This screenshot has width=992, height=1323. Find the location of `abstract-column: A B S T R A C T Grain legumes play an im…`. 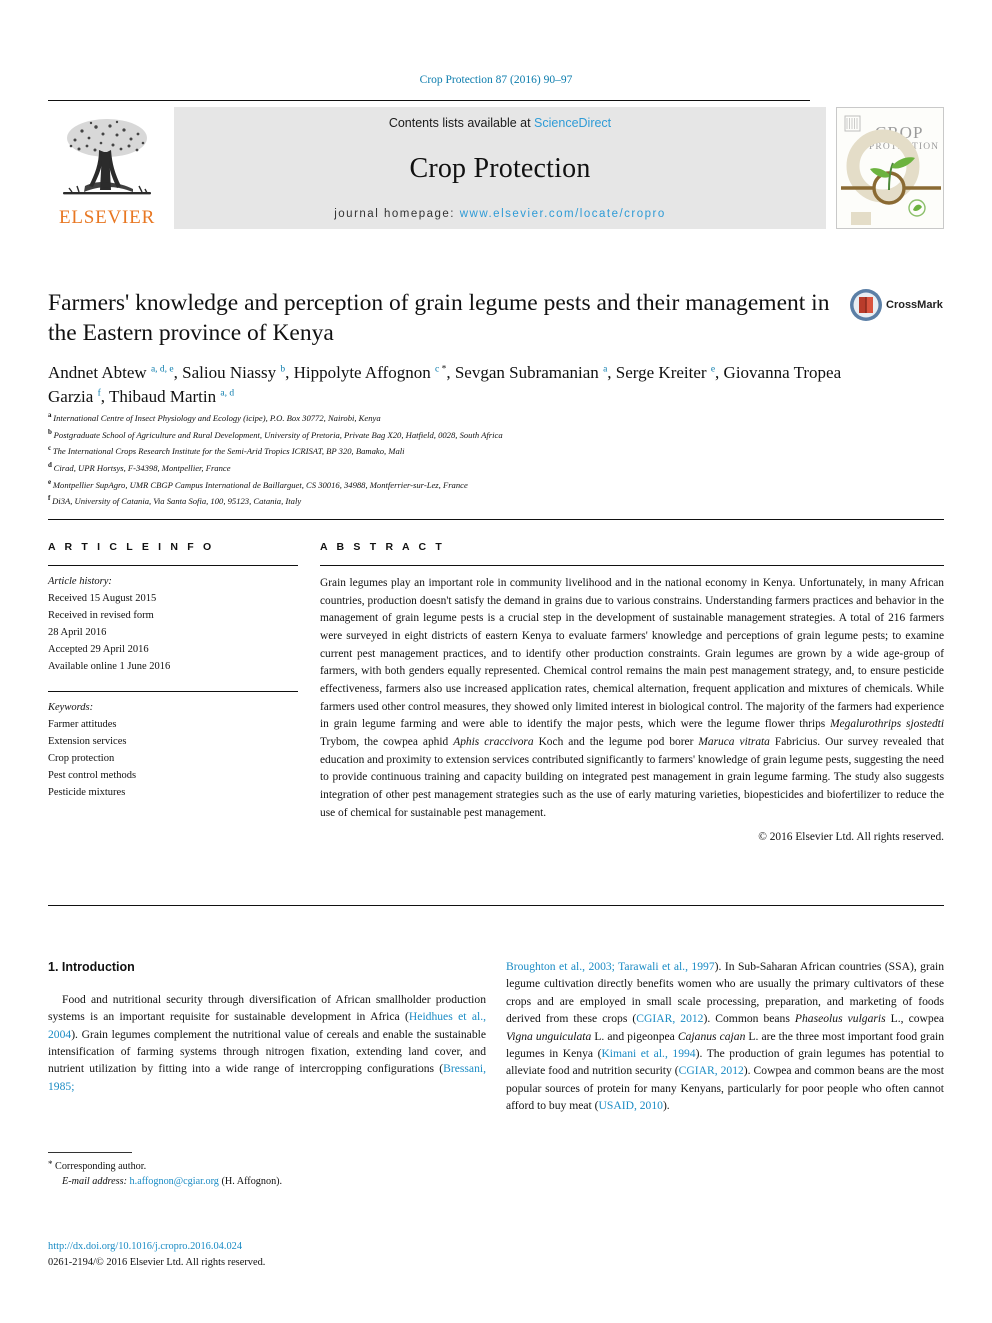

abstract-column: A B S T R A C T Grain legumes play an im… is located at coordinates (632, 692).